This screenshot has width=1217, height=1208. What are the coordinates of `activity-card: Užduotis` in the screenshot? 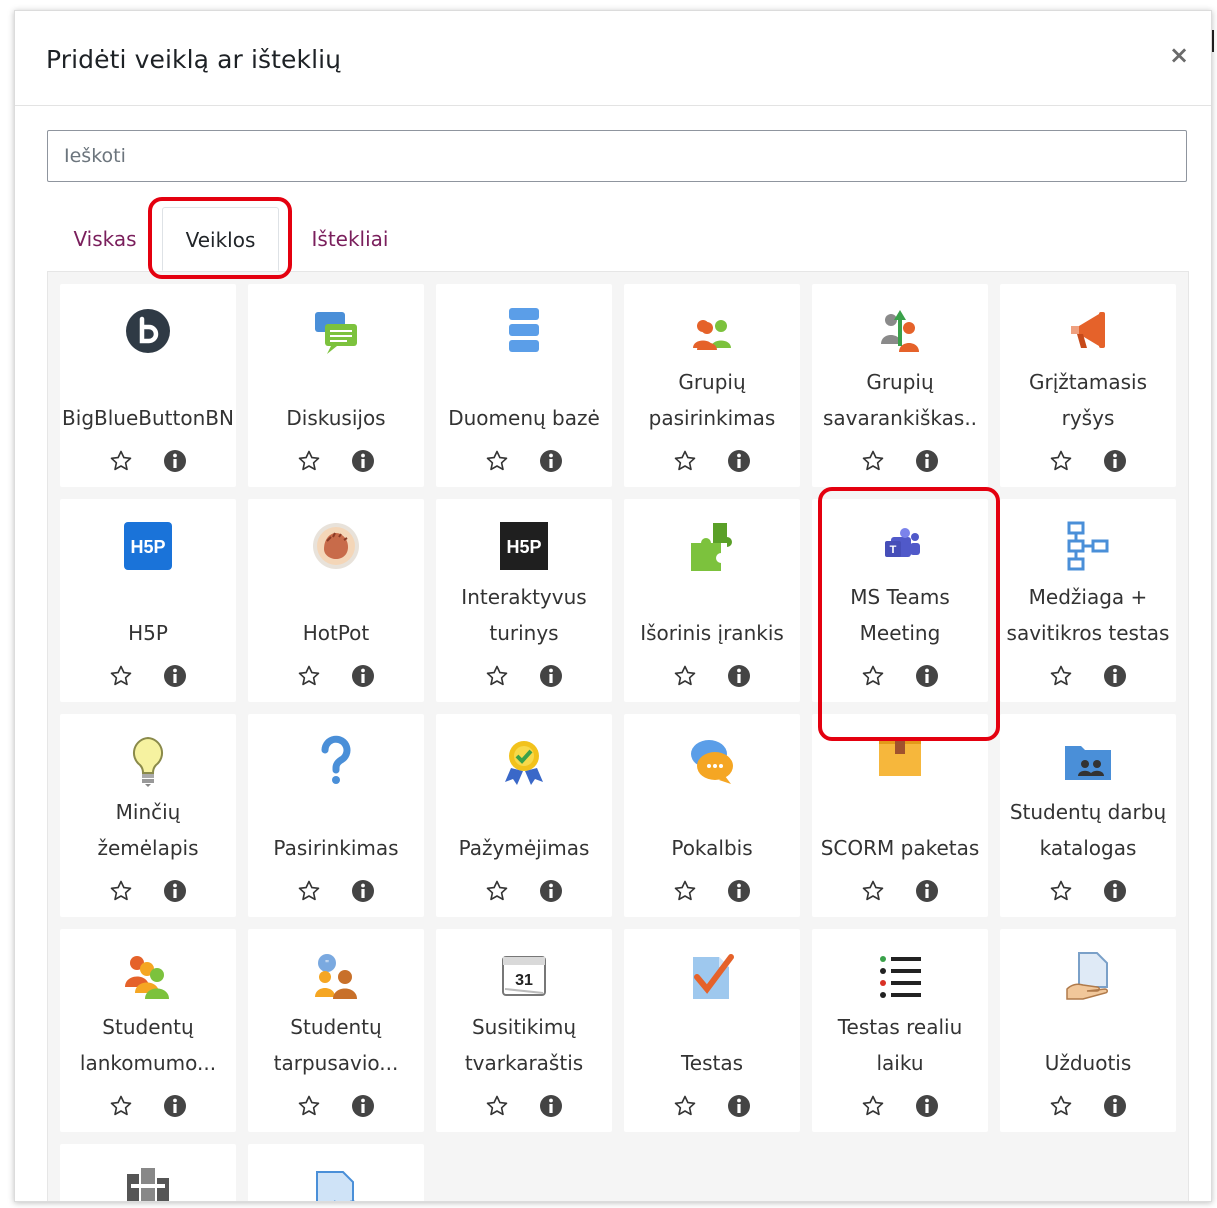 It's located at (1088, 1030).